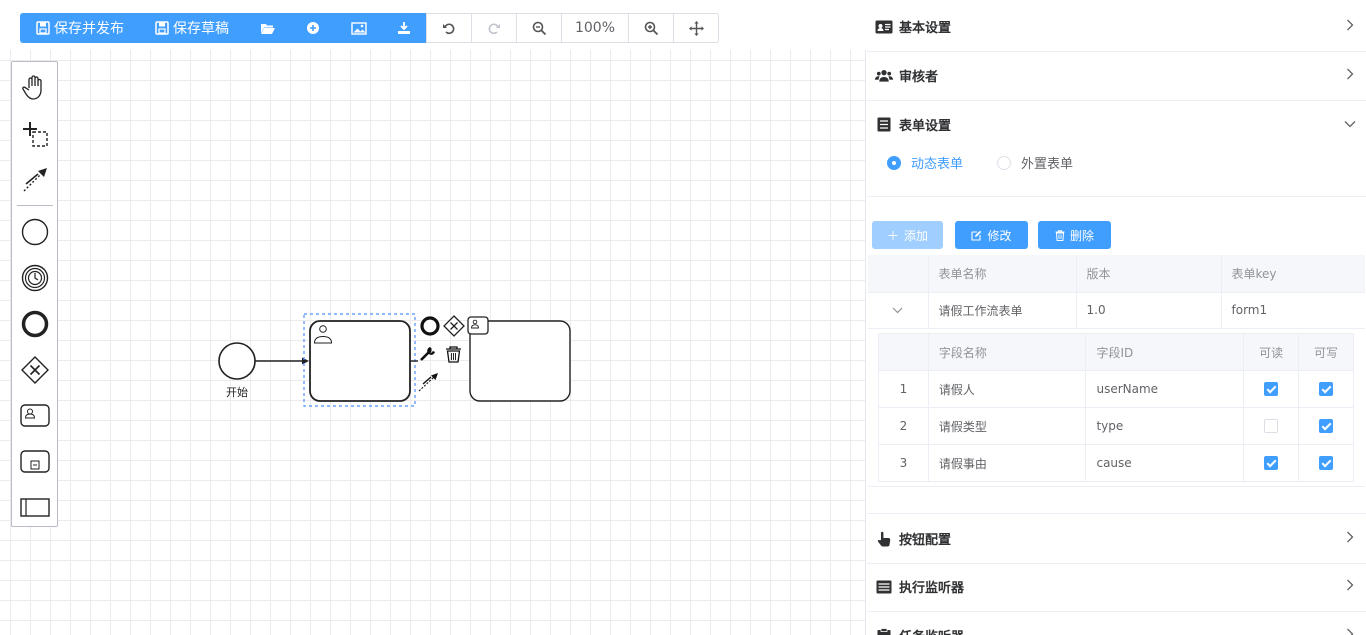 The image size is (1366, 635). I want to click on form-version-cell: 1.0, so click(1149, 310).